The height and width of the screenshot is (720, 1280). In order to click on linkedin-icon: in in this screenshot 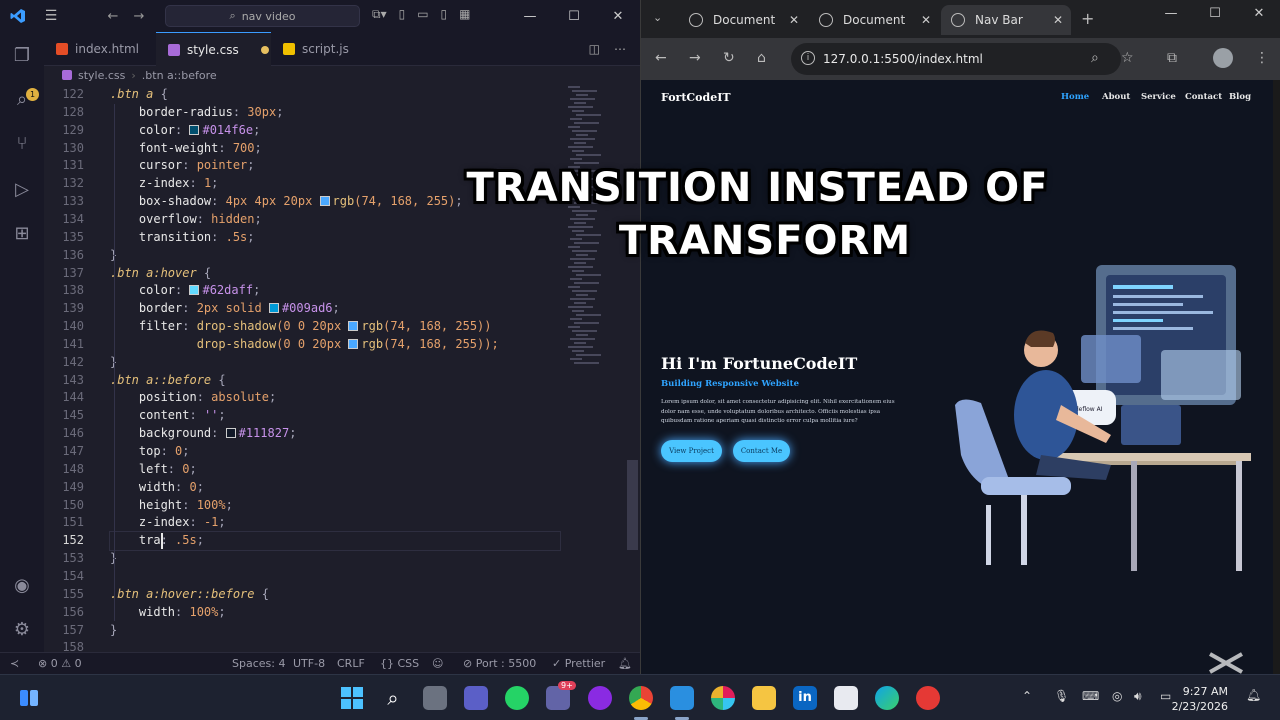, I will do `click(805, 698)`.